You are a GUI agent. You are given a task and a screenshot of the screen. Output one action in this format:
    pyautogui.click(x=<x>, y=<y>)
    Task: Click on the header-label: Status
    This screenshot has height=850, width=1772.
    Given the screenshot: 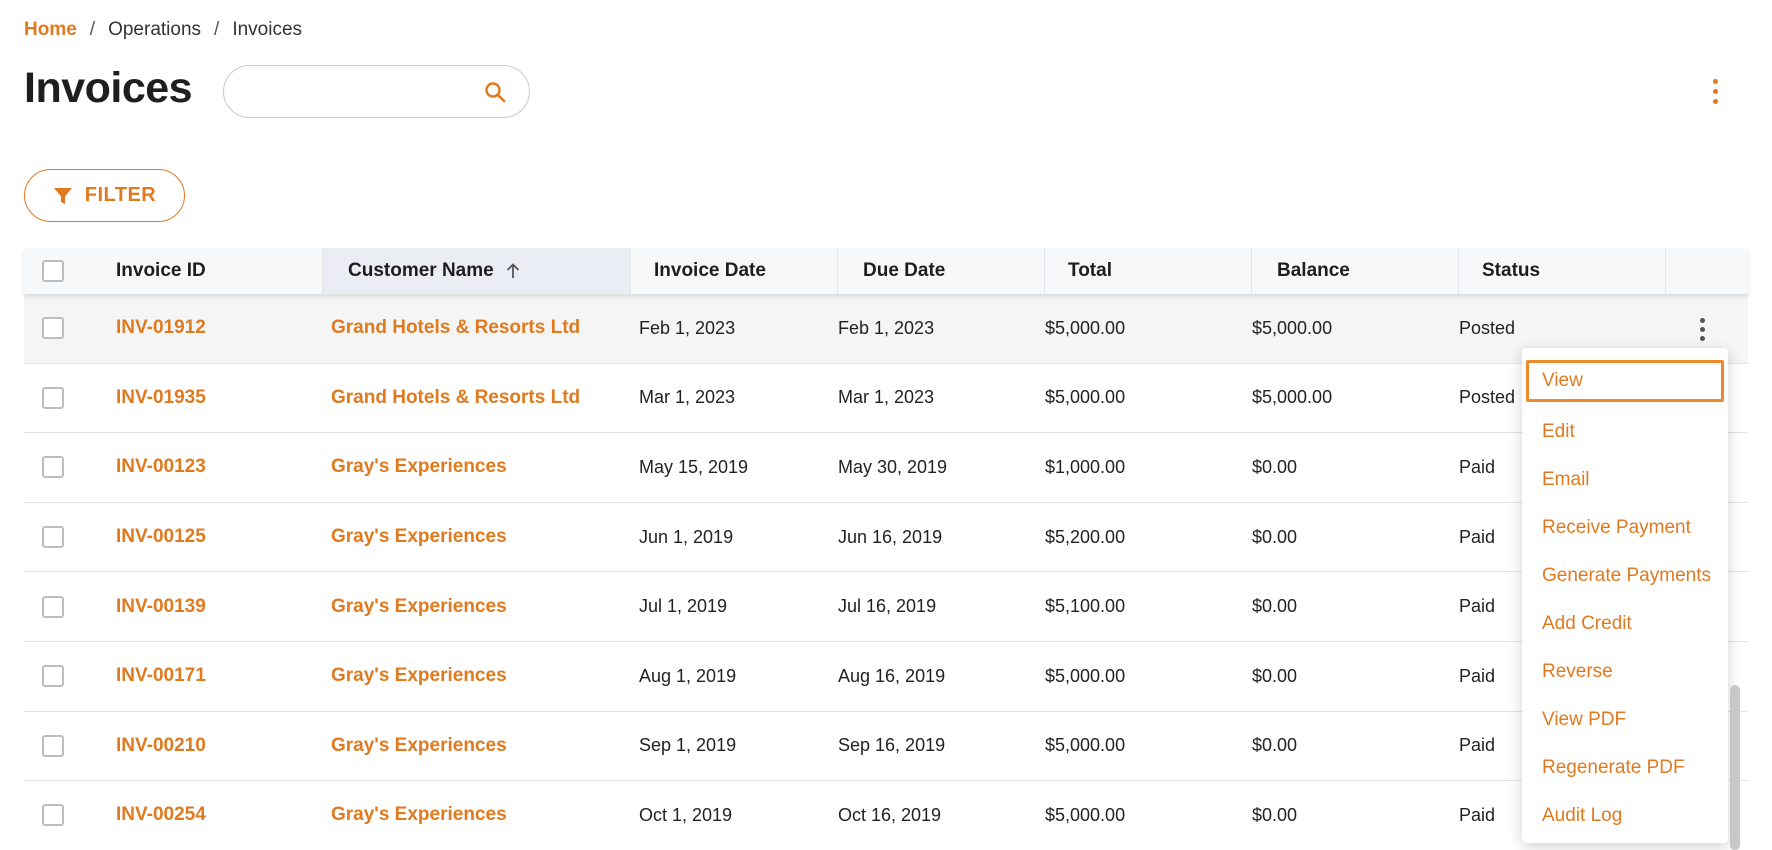 What is the action you would take?
    pyautogui.click(x=1511, y=270)
    